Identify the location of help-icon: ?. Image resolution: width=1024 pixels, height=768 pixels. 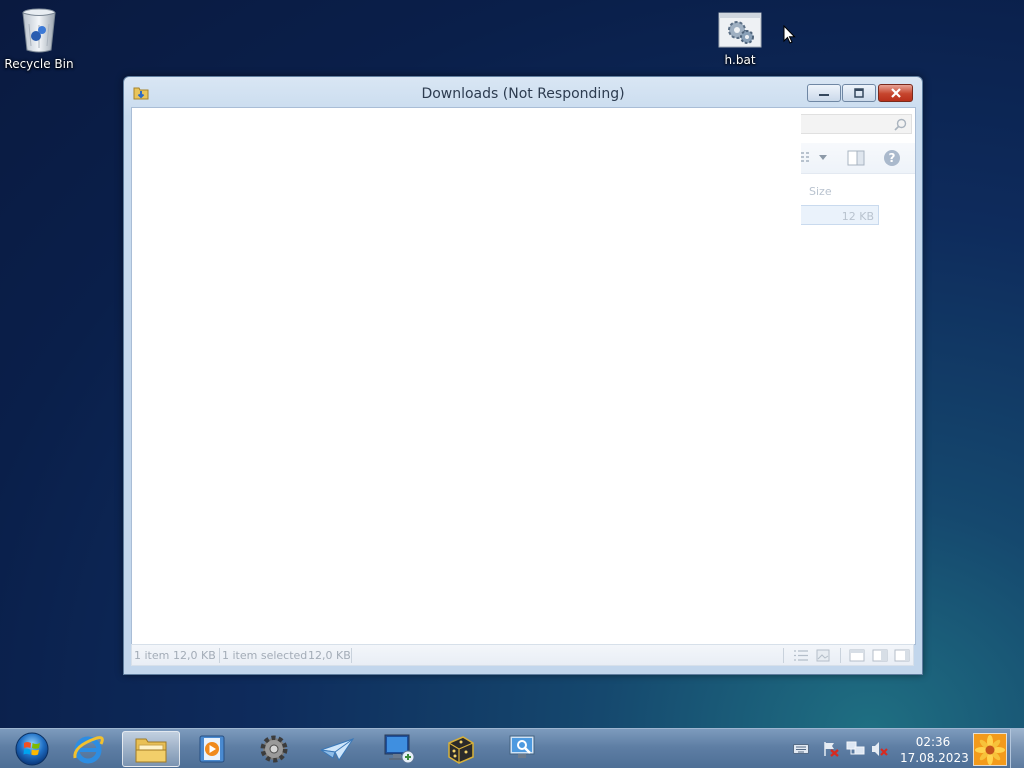
(892, 158).